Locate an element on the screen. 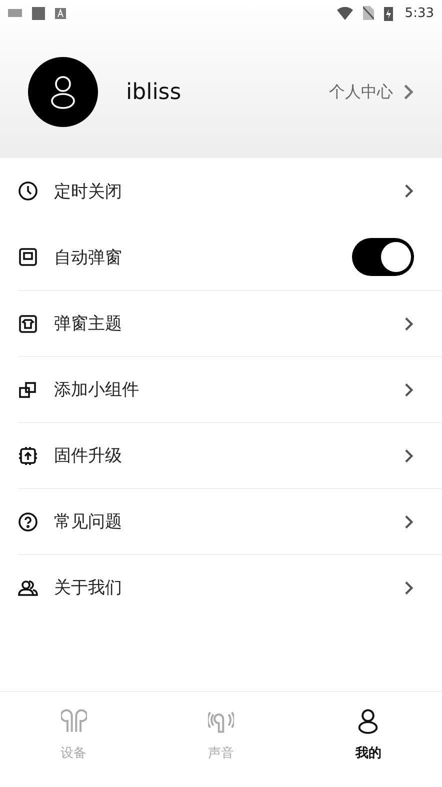 The image size is (442, 787). username: ibliss is located at coordinates (154, 92).